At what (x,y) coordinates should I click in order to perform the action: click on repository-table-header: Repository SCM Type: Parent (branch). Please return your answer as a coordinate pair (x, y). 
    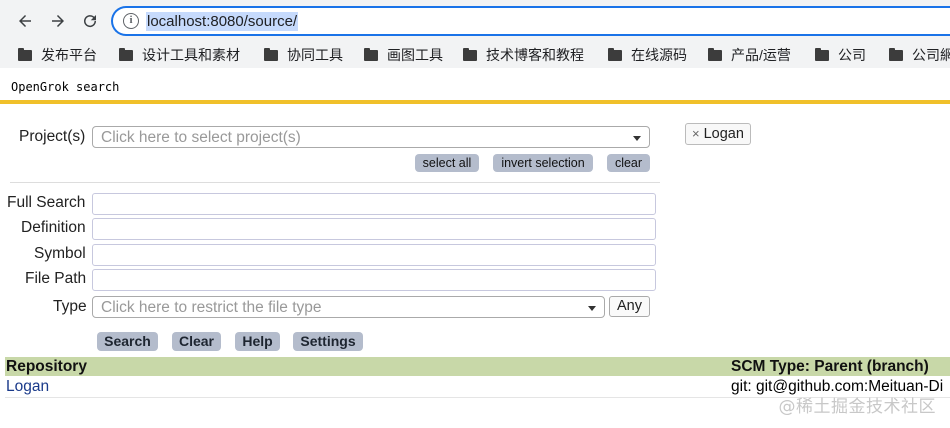
    Looking at the image, I should click on (477, 366).